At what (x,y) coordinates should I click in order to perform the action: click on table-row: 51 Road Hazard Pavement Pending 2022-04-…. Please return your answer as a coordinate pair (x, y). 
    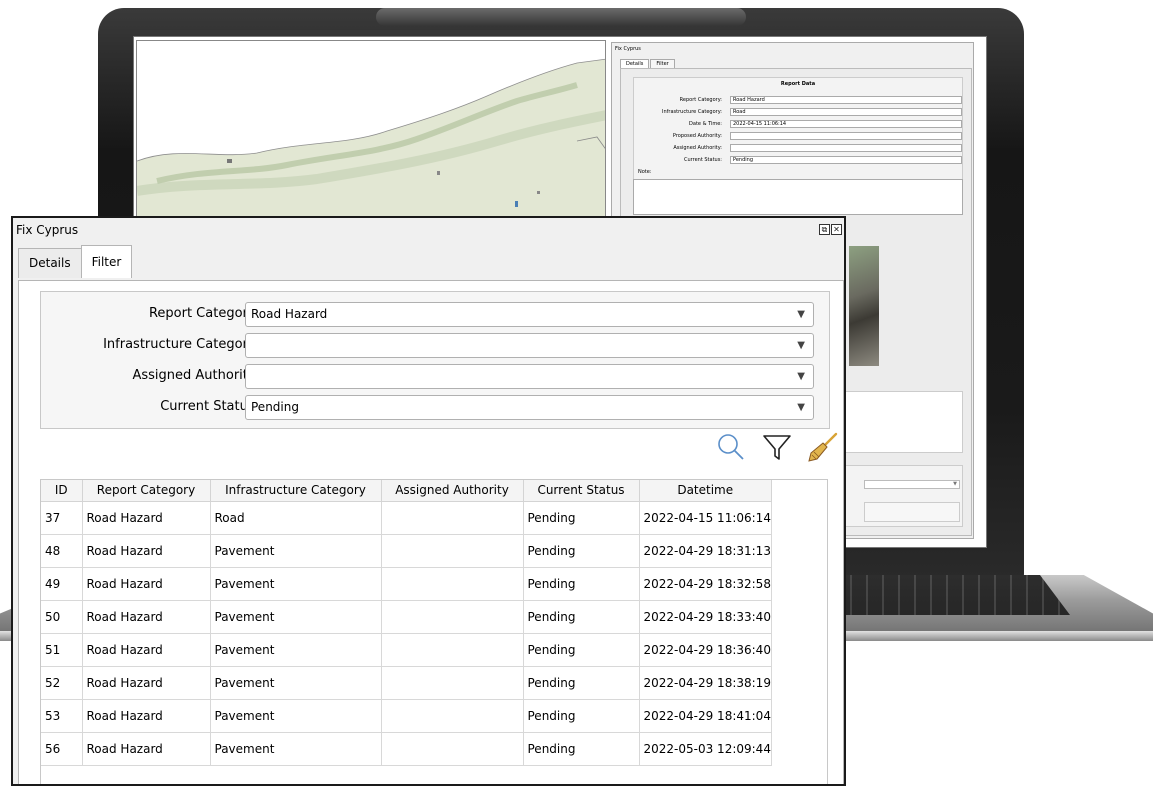
    Looking at the image, I should click on (406, 650).